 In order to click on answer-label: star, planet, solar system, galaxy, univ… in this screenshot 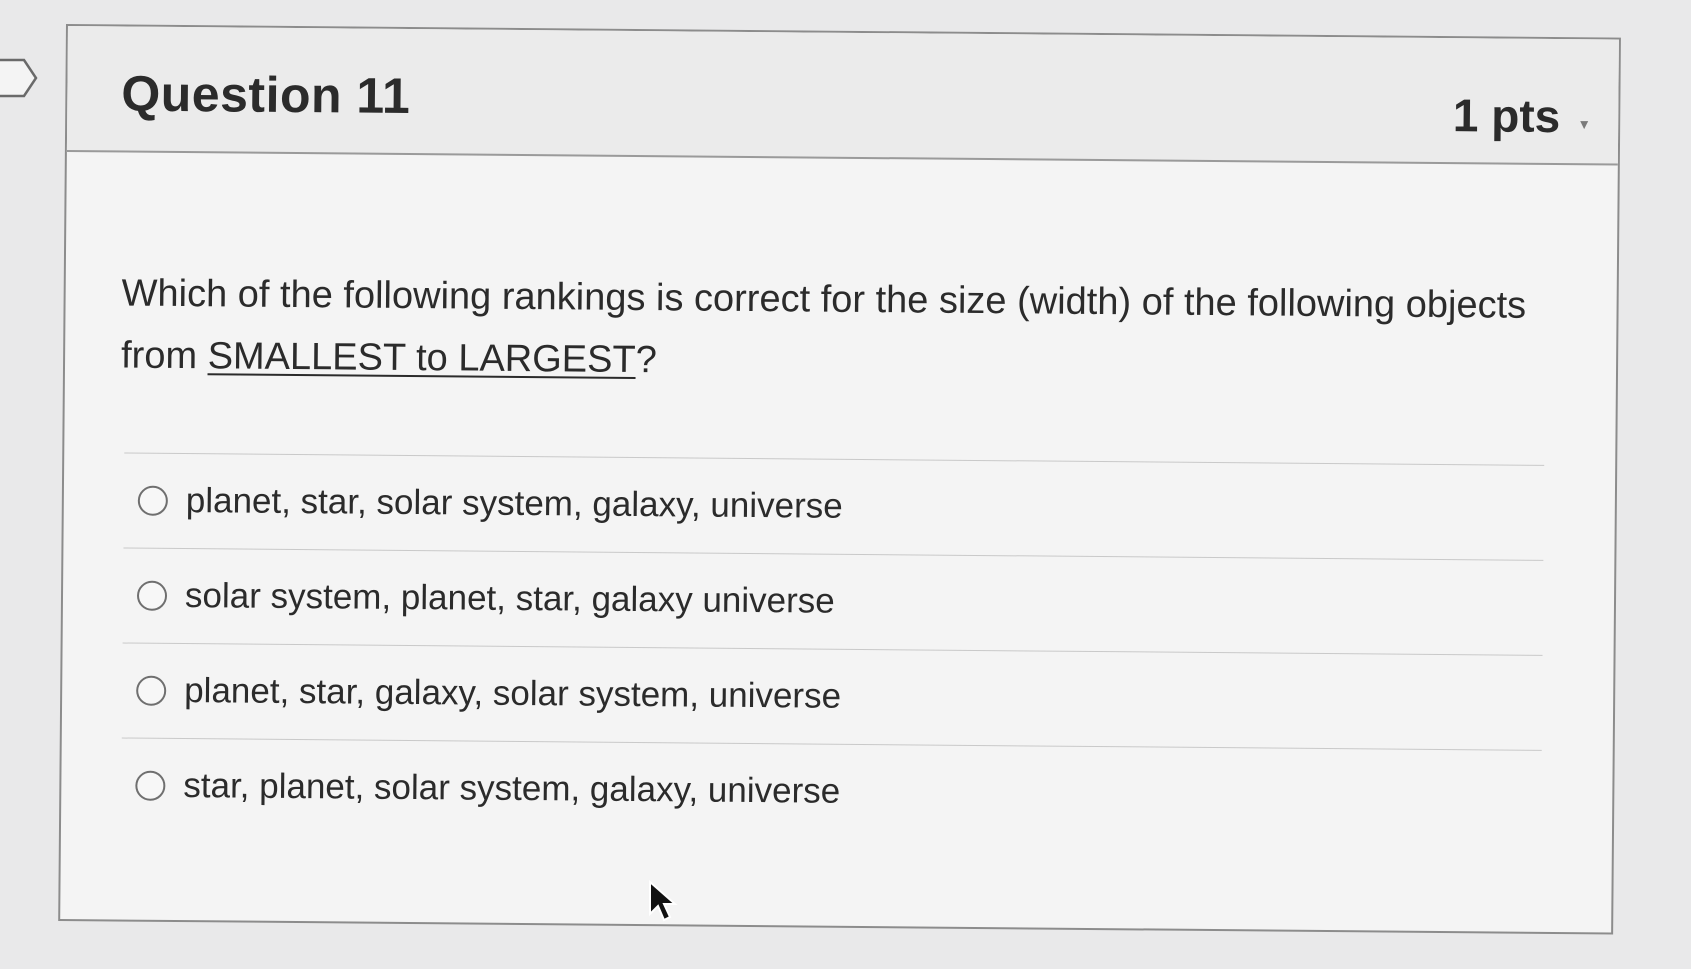, I will do `click(511, 789)`.